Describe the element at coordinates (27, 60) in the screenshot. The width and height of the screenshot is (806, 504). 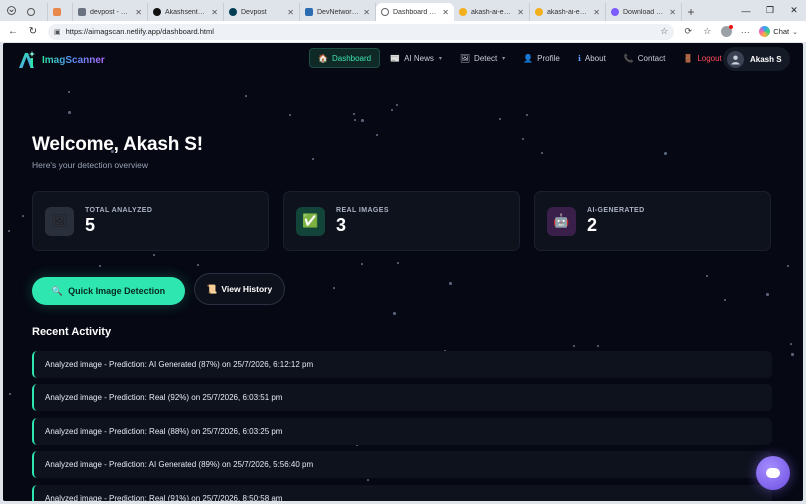
I see `ai-logo-icon` at that location.